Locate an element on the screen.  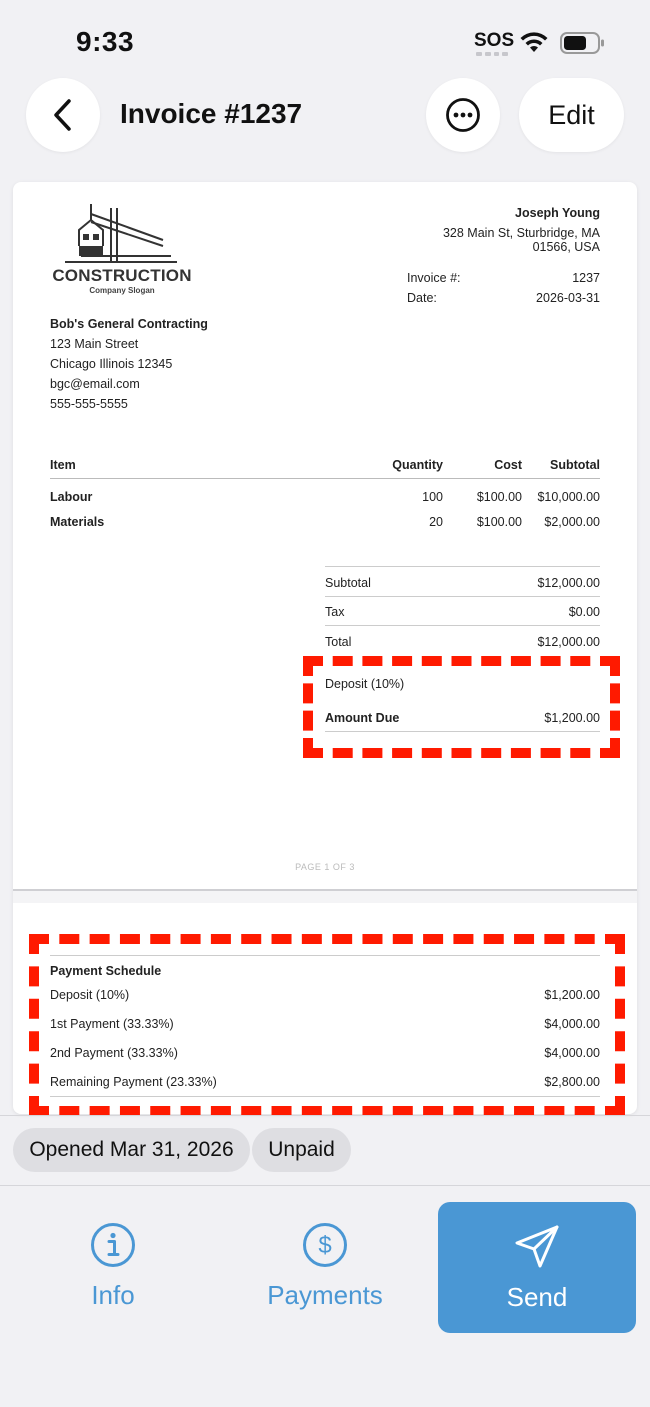
totals-subtotal-value: $12,000.00 is located at coordinates (568, 583).